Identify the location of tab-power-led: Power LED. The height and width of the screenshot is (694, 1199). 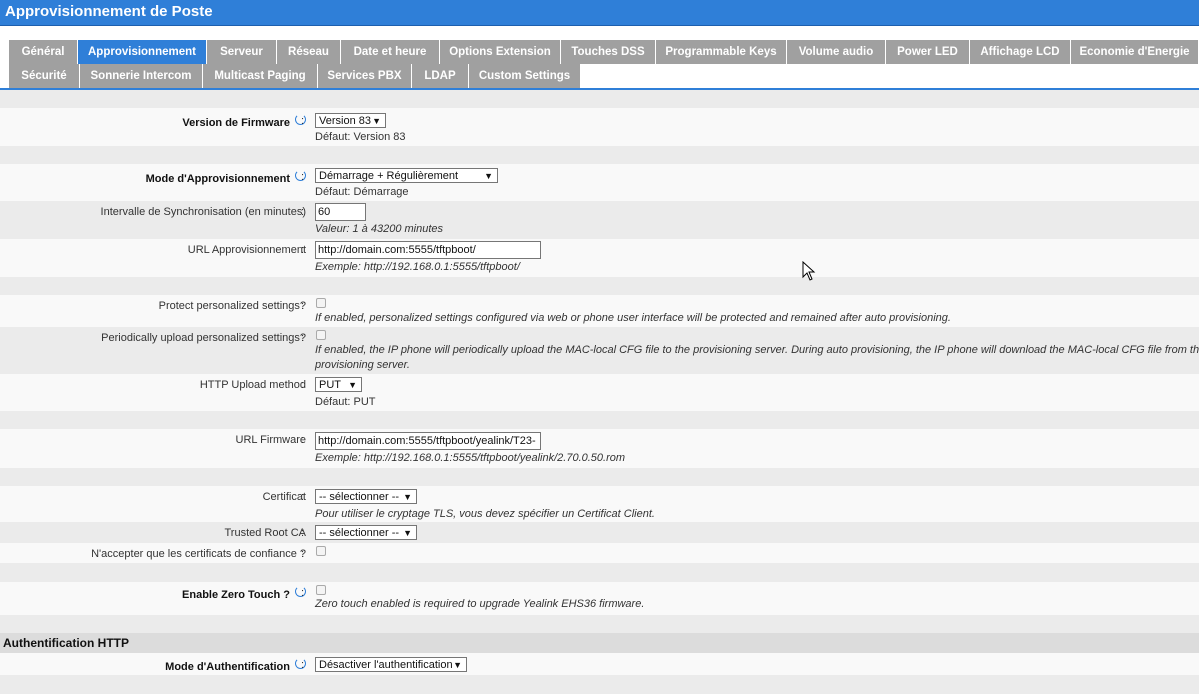
(928, 52).